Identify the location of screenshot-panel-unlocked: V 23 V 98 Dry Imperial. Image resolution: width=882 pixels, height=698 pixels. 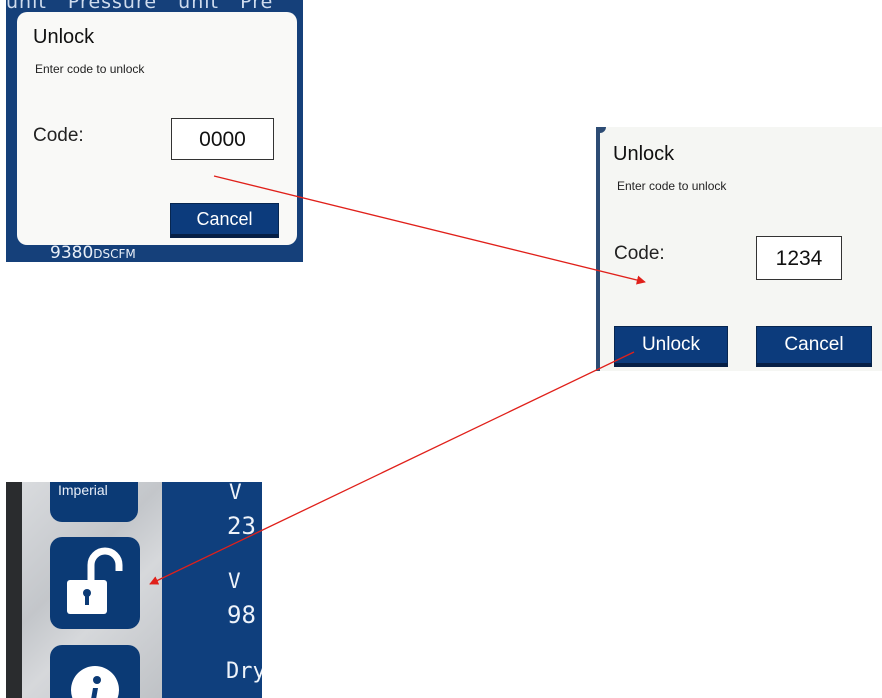
(134, 590).